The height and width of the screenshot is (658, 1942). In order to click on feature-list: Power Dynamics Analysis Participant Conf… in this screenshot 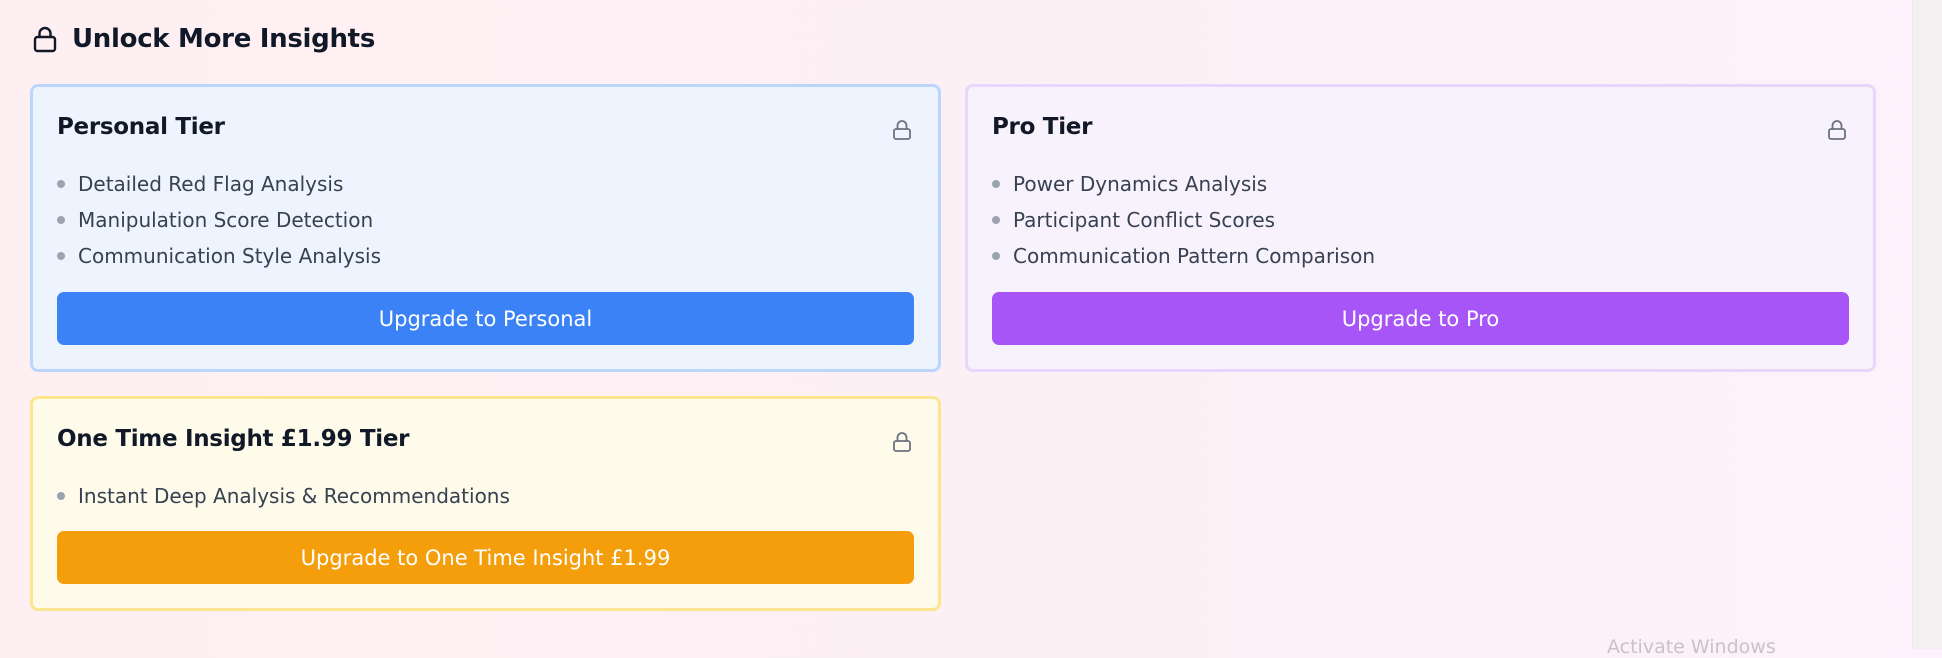, I will do `click(1183, 220)`.